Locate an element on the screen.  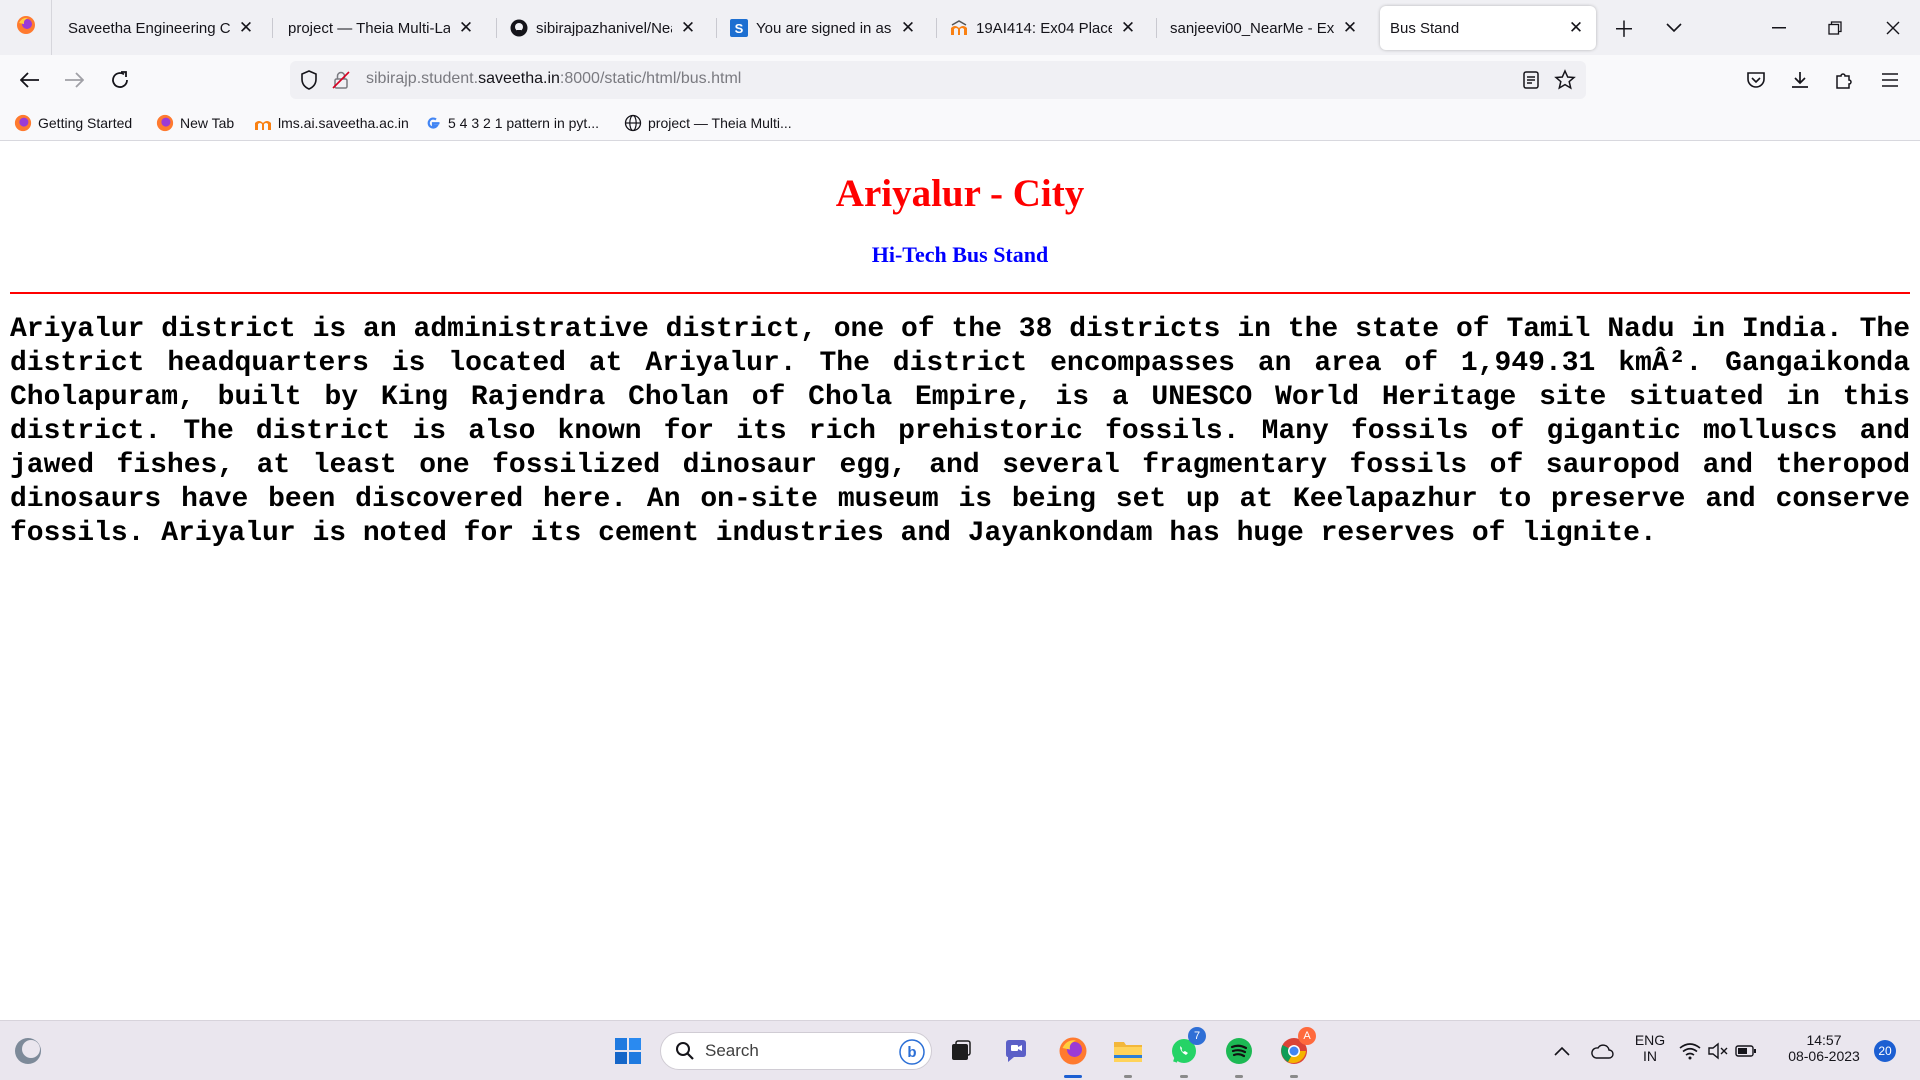
tab-title: Saveetha Engineering Coll is located at coordinates (149, 28).